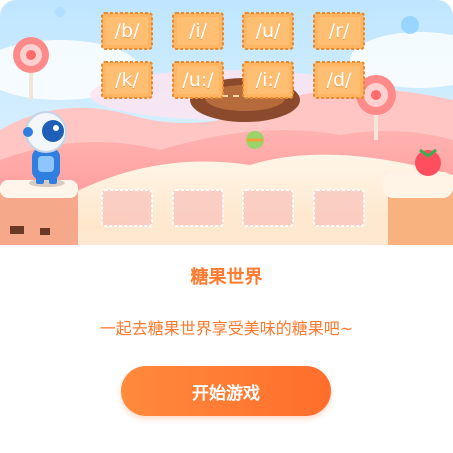  I want to click on start-game-button: 开始游戏, so click(226, 391).